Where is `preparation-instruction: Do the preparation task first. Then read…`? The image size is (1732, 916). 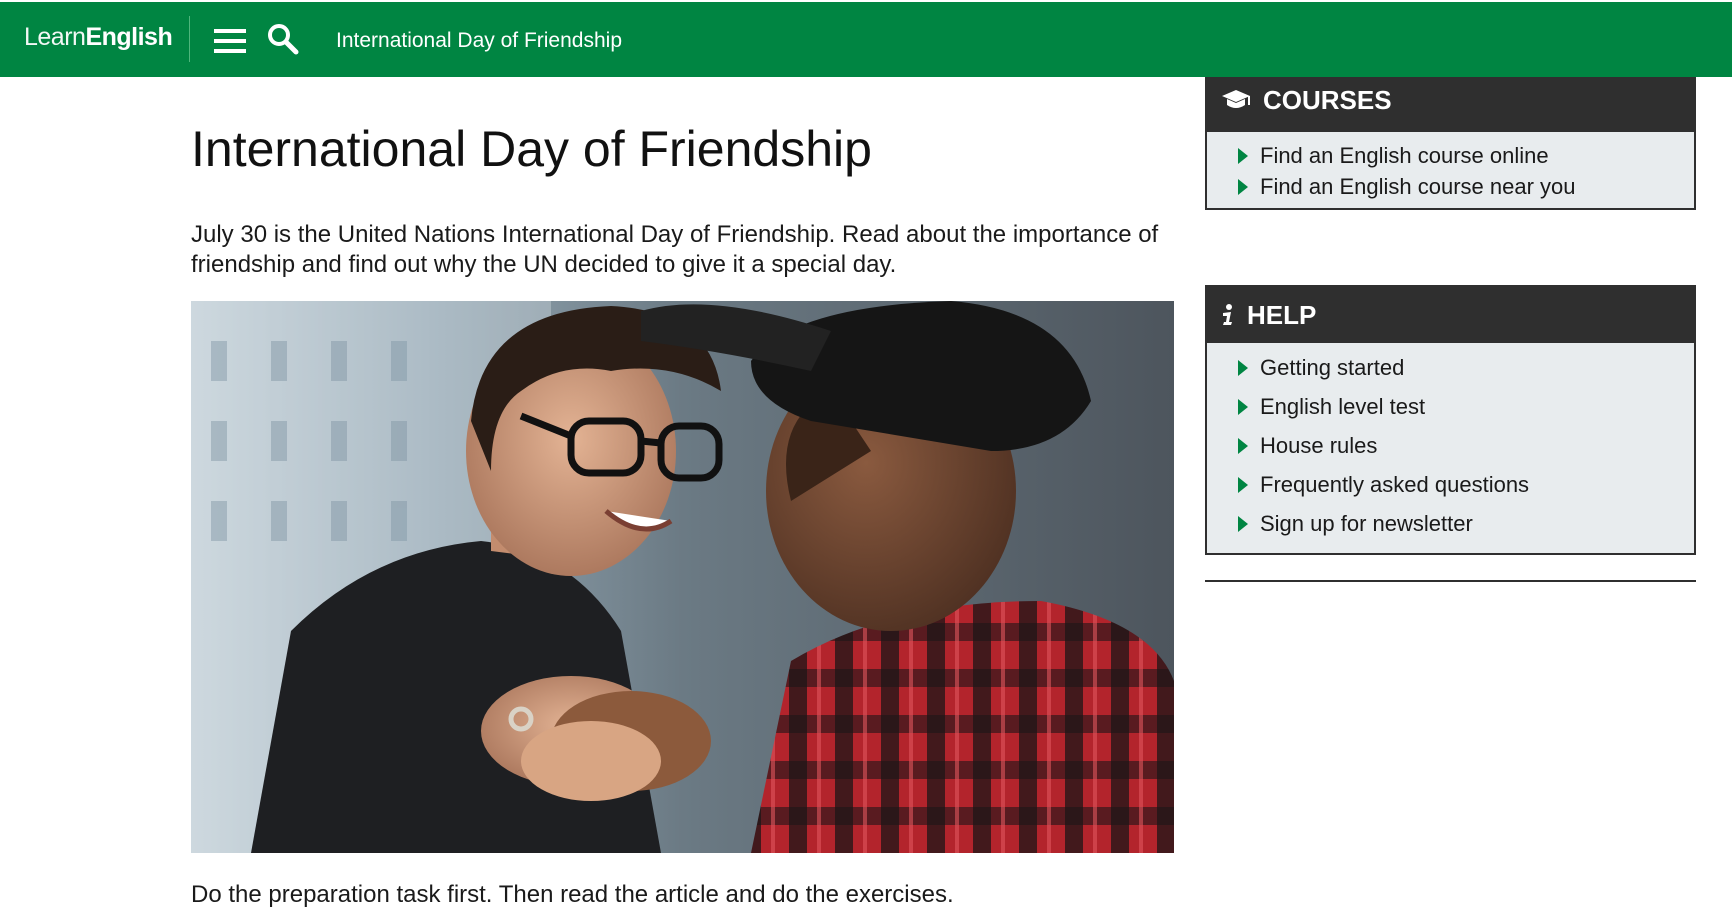 preparation-instruction: Do the preparation task first. Then read… is located at coordinates (572, 894).